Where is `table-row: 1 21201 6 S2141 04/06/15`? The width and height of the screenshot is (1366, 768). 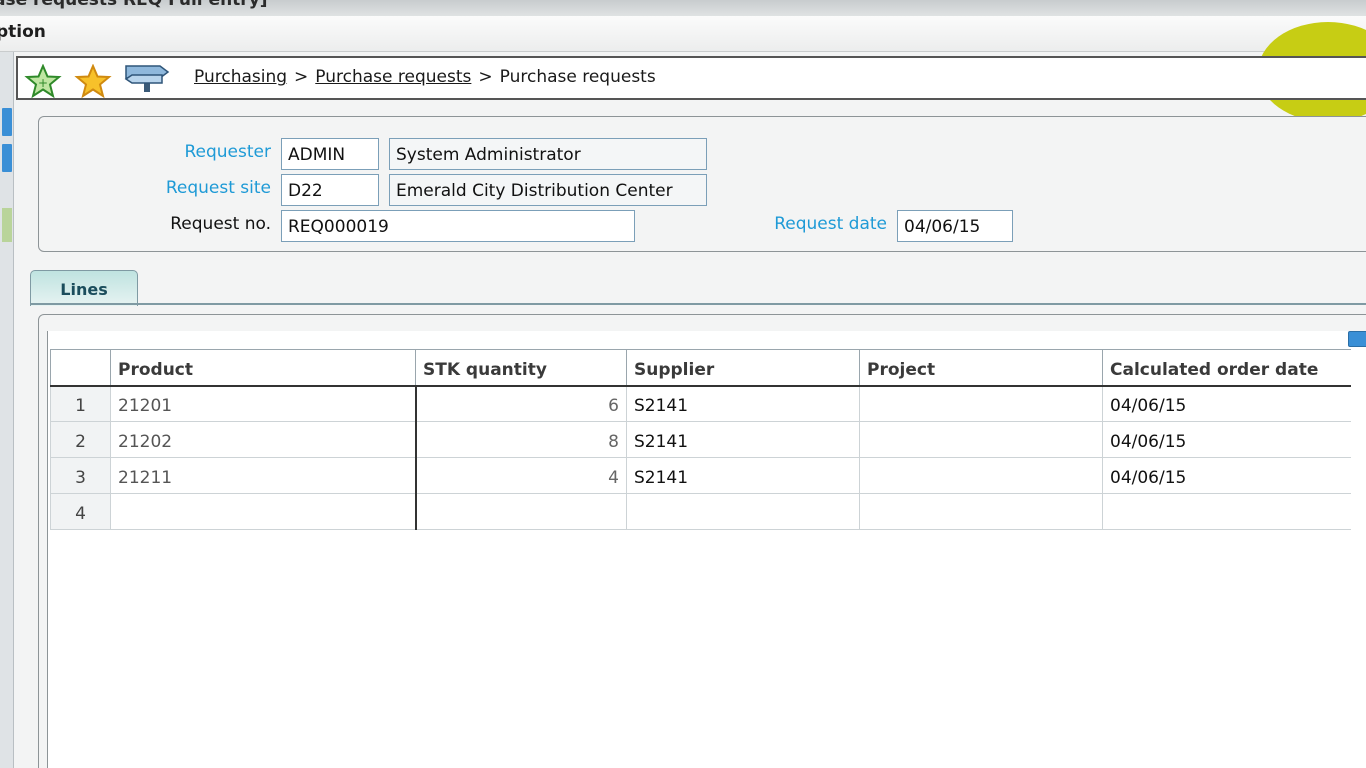 table-row: 1 21201 6 S2141 04/06/15 is located at coordinates (700, 403).